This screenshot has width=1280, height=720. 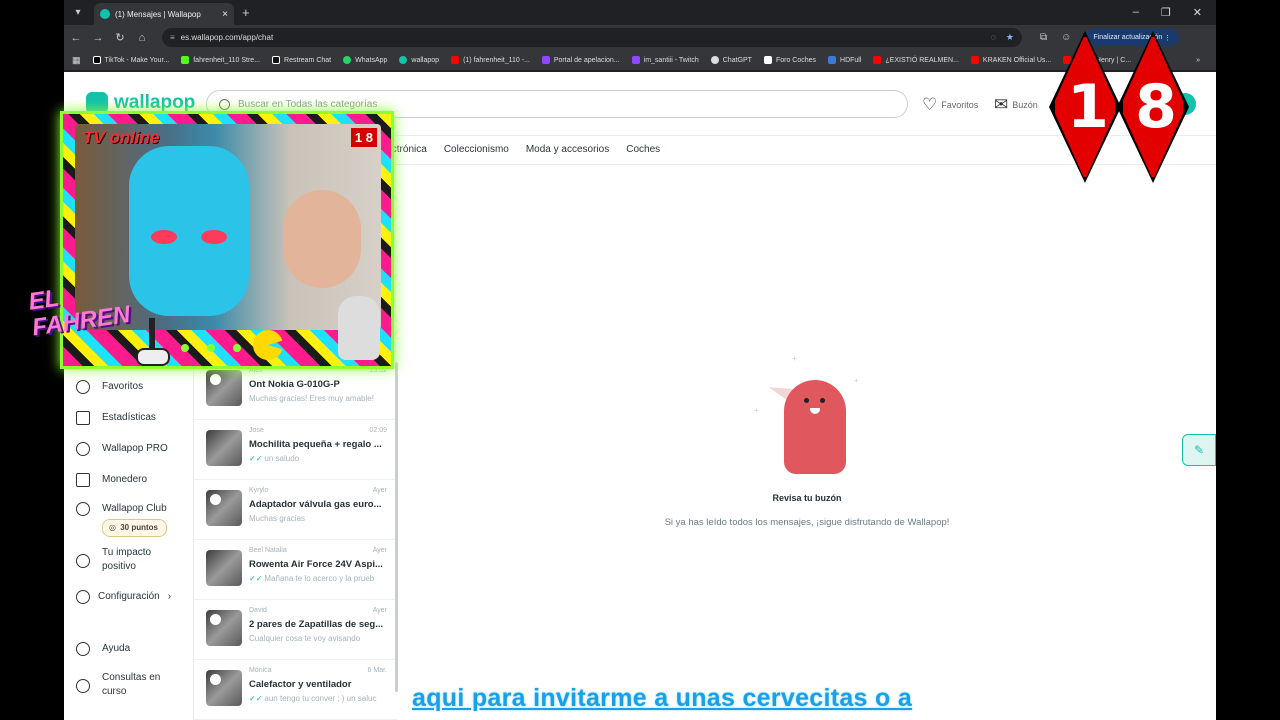 What do you see at coordinates (98, 38) in the screenshot?
I see `forward-icon: →` at bounding box center [98, 38].